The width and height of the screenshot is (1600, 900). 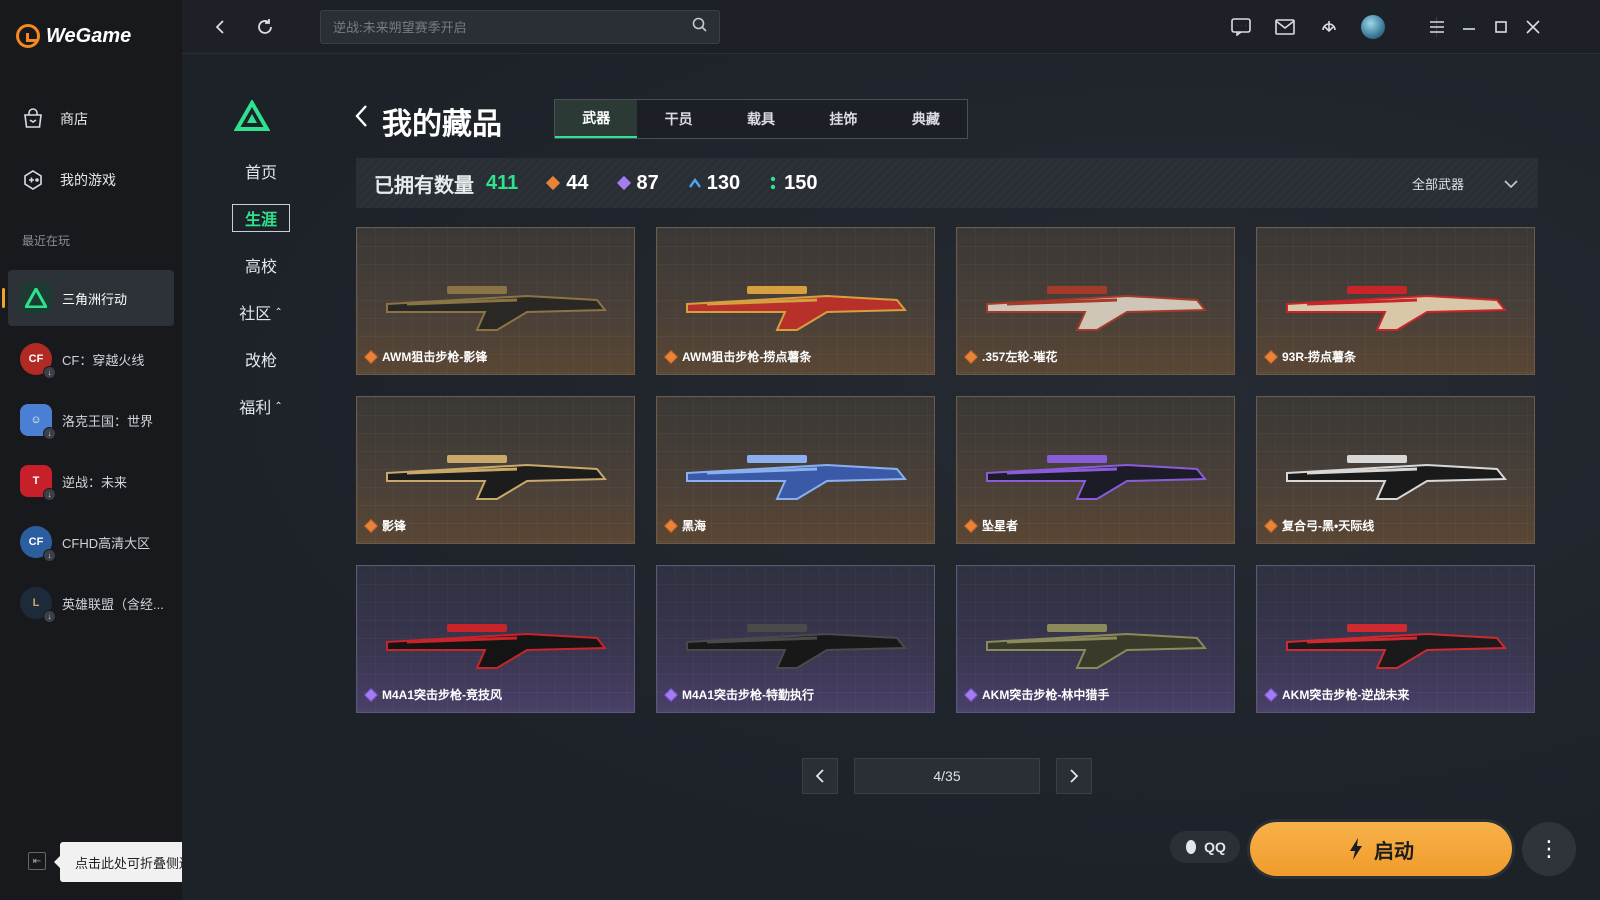 What do you see at coordinates (1191, 847) in the screenshot?
I see `qq-penguin-icon` at bounding box center [1191, 847].